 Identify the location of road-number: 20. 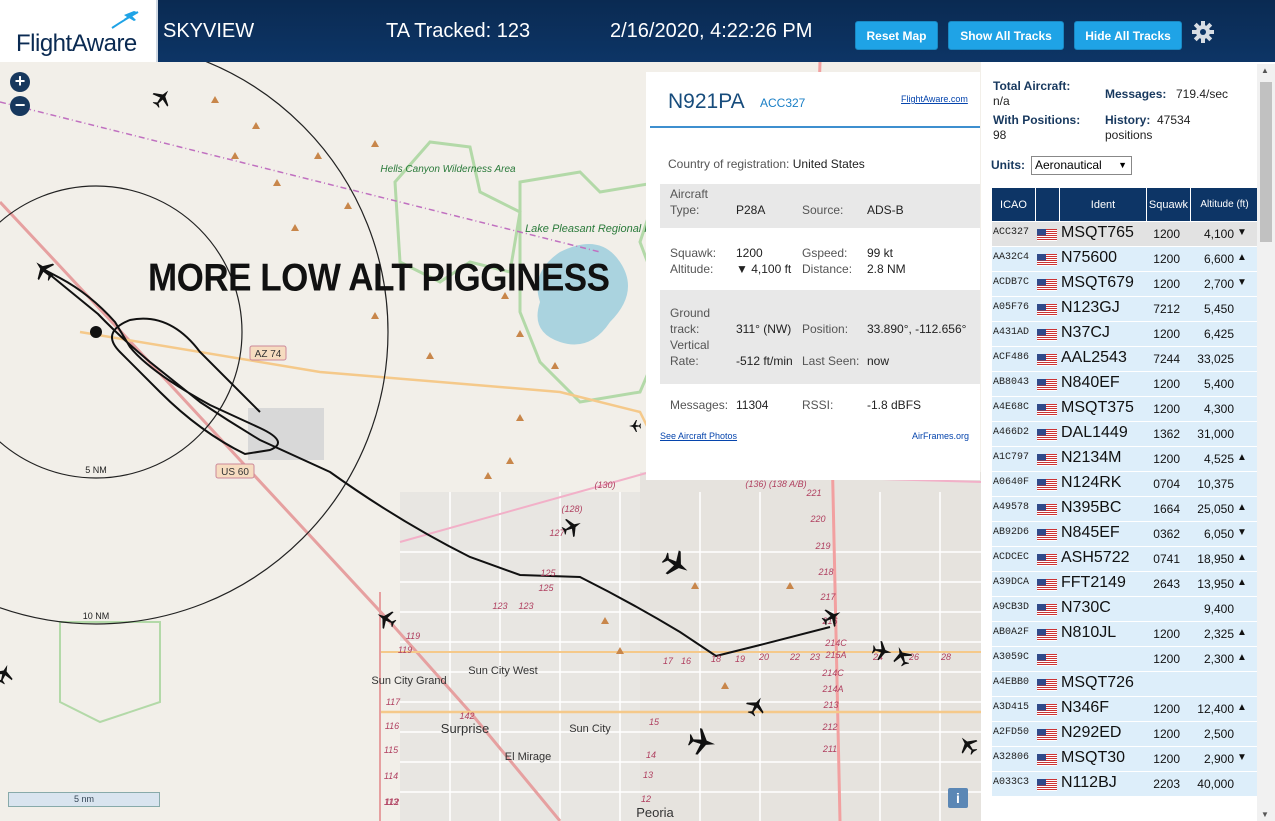
(763, 657).